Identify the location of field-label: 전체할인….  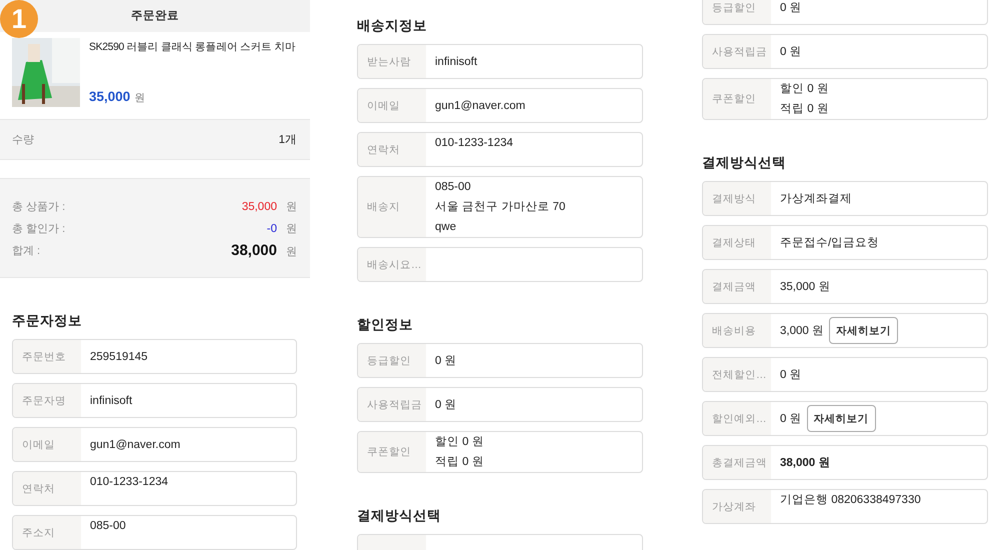
(737, 374).